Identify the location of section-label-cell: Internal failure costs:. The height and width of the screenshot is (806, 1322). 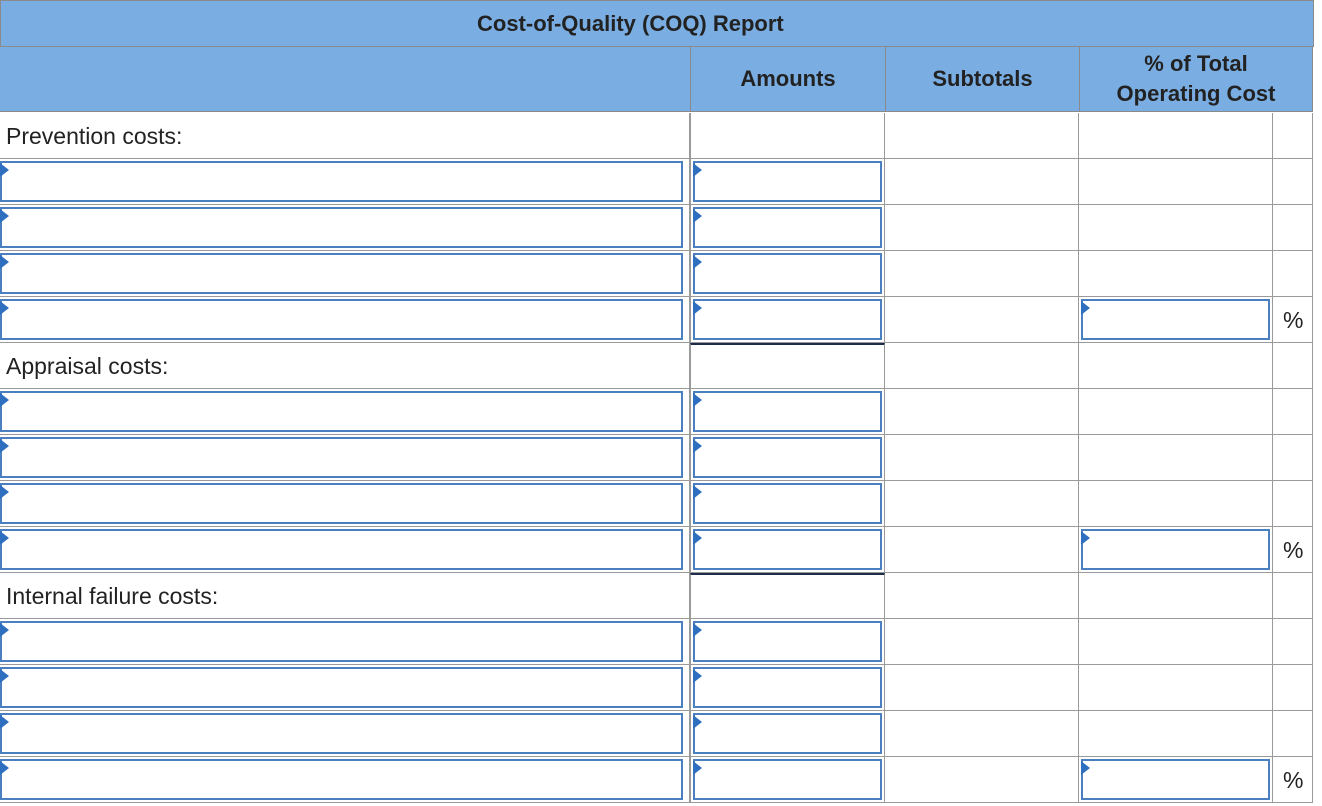
(345, 596).